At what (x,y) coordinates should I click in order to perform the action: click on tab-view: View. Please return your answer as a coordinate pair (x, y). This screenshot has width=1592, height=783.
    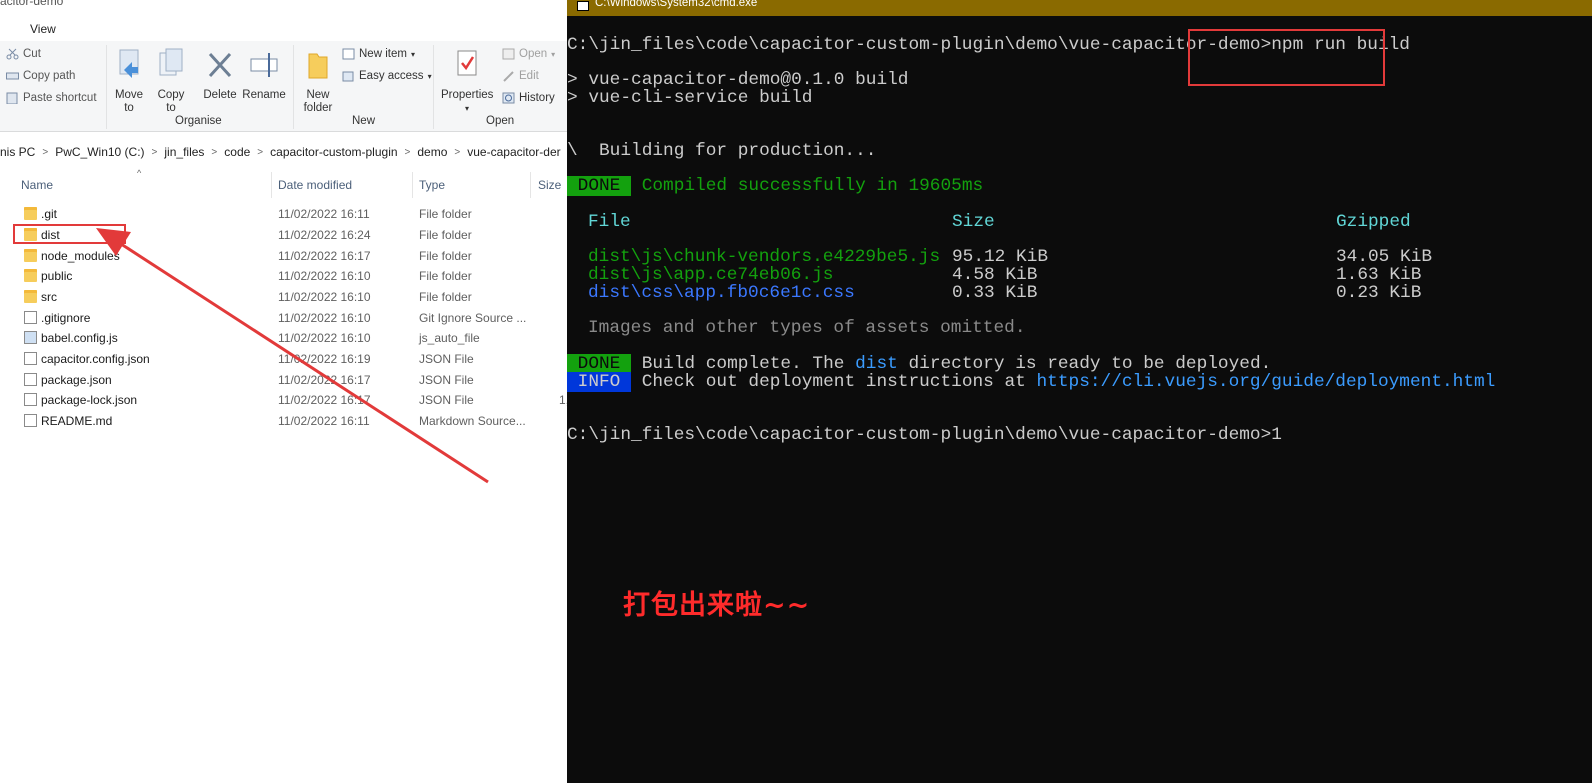
    Looking at the image, I should click on (43, 29).